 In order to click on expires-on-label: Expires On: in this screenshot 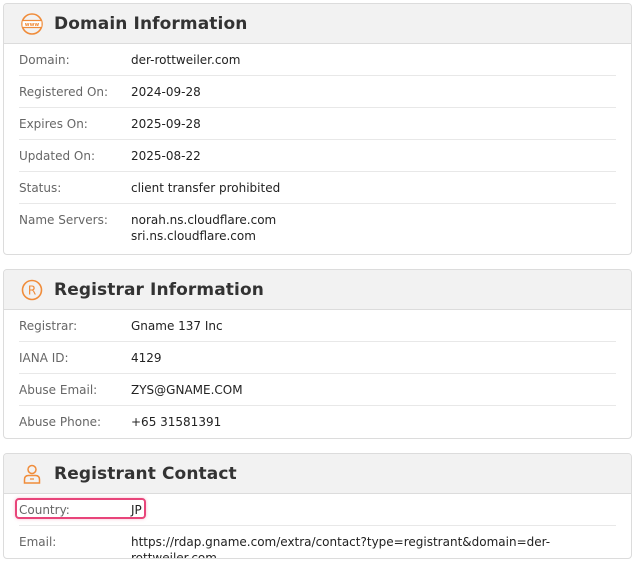, I will do `click(53, 124)`.